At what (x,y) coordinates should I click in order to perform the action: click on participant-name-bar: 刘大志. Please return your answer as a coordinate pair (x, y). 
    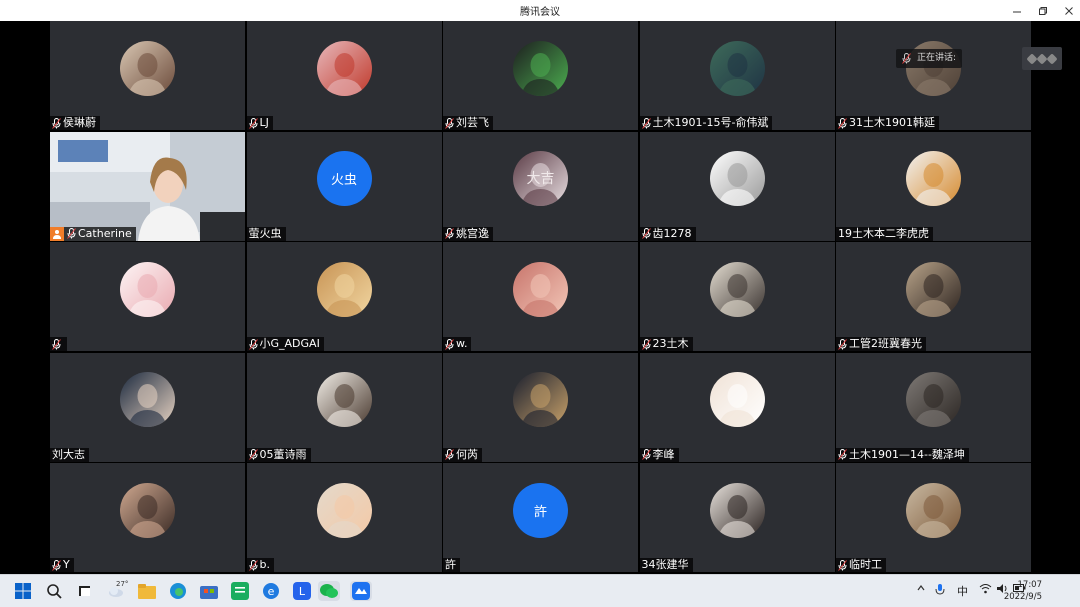
    Looking at the image, I should click on (69, 454).